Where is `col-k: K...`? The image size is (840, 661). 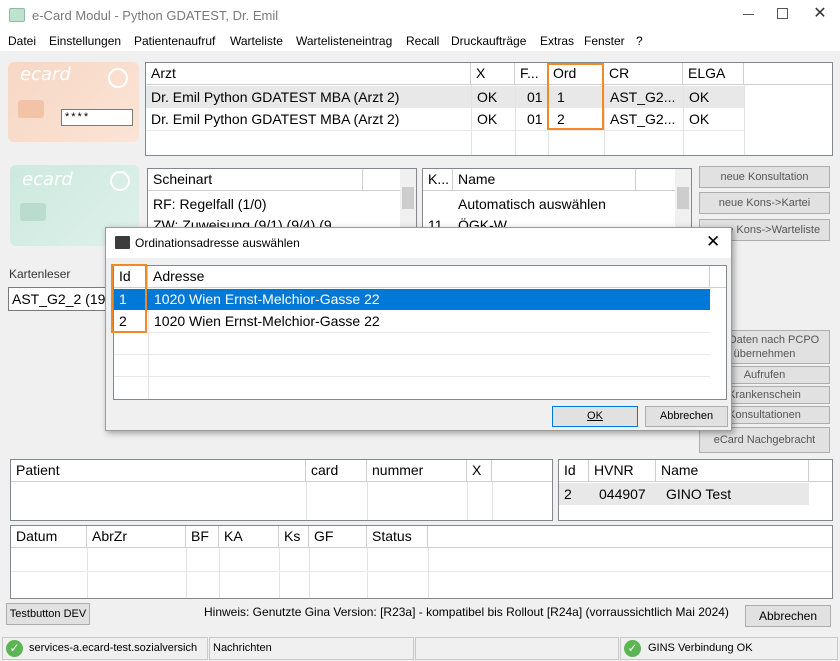 col-k: K... is located at coordinates (438, 180).